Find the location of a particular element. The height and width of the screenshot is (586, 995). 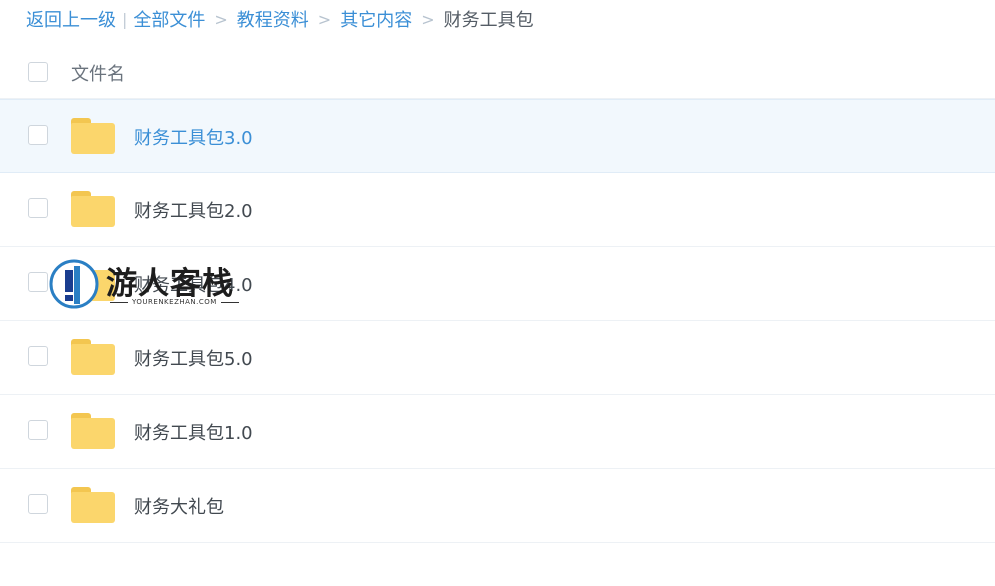

file-row: 财务工具包1.0 is located at coordinates (497, 432).